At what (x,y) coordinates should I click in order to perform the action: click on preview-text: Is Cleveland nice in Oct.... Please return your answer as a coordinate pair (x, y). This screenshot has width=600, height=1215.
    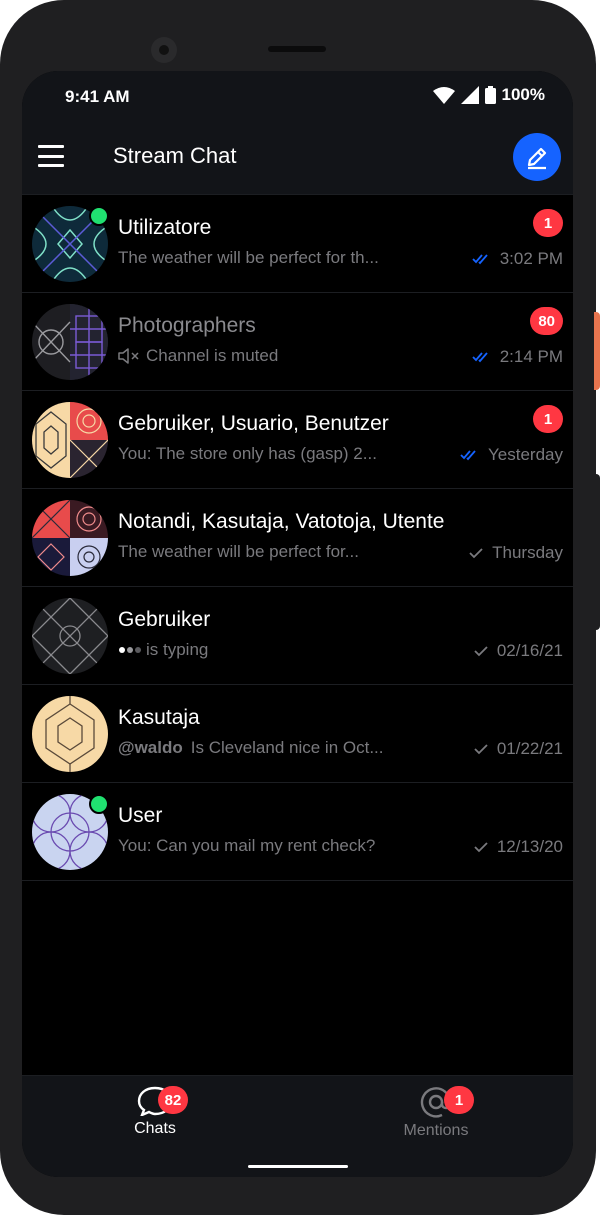
    Looking at the image, I should click on (287, 747).